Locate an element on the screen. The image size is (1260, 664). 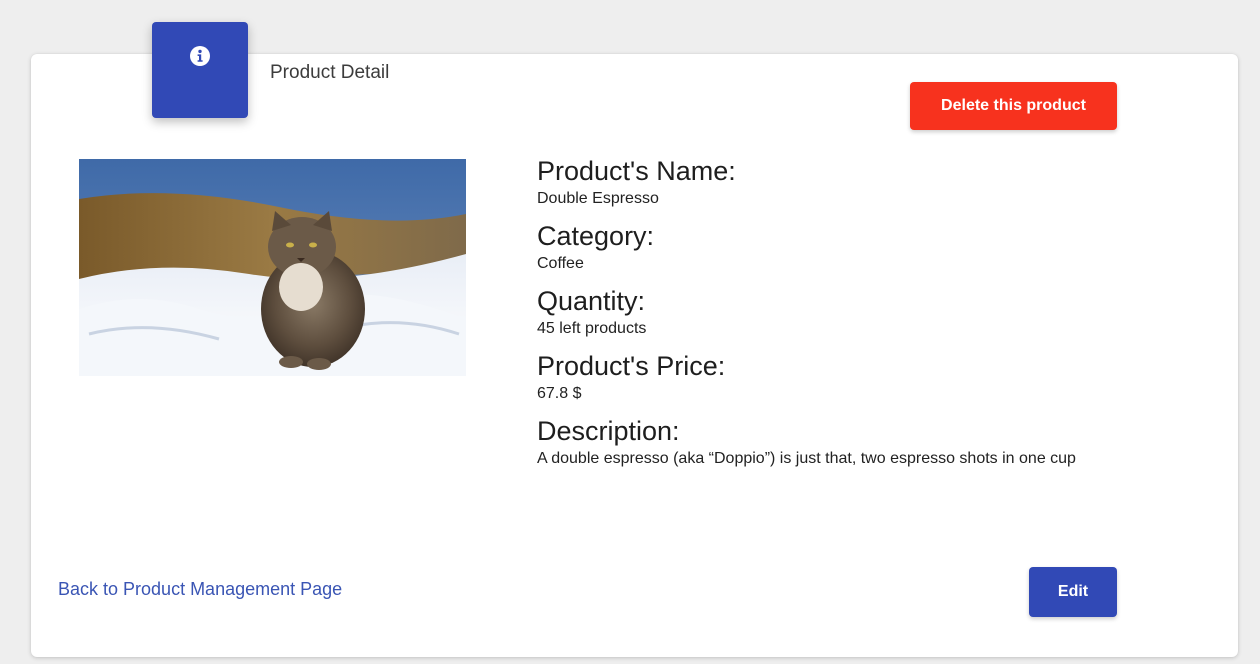
category-label: Category: is located at coordinates (596, 236).